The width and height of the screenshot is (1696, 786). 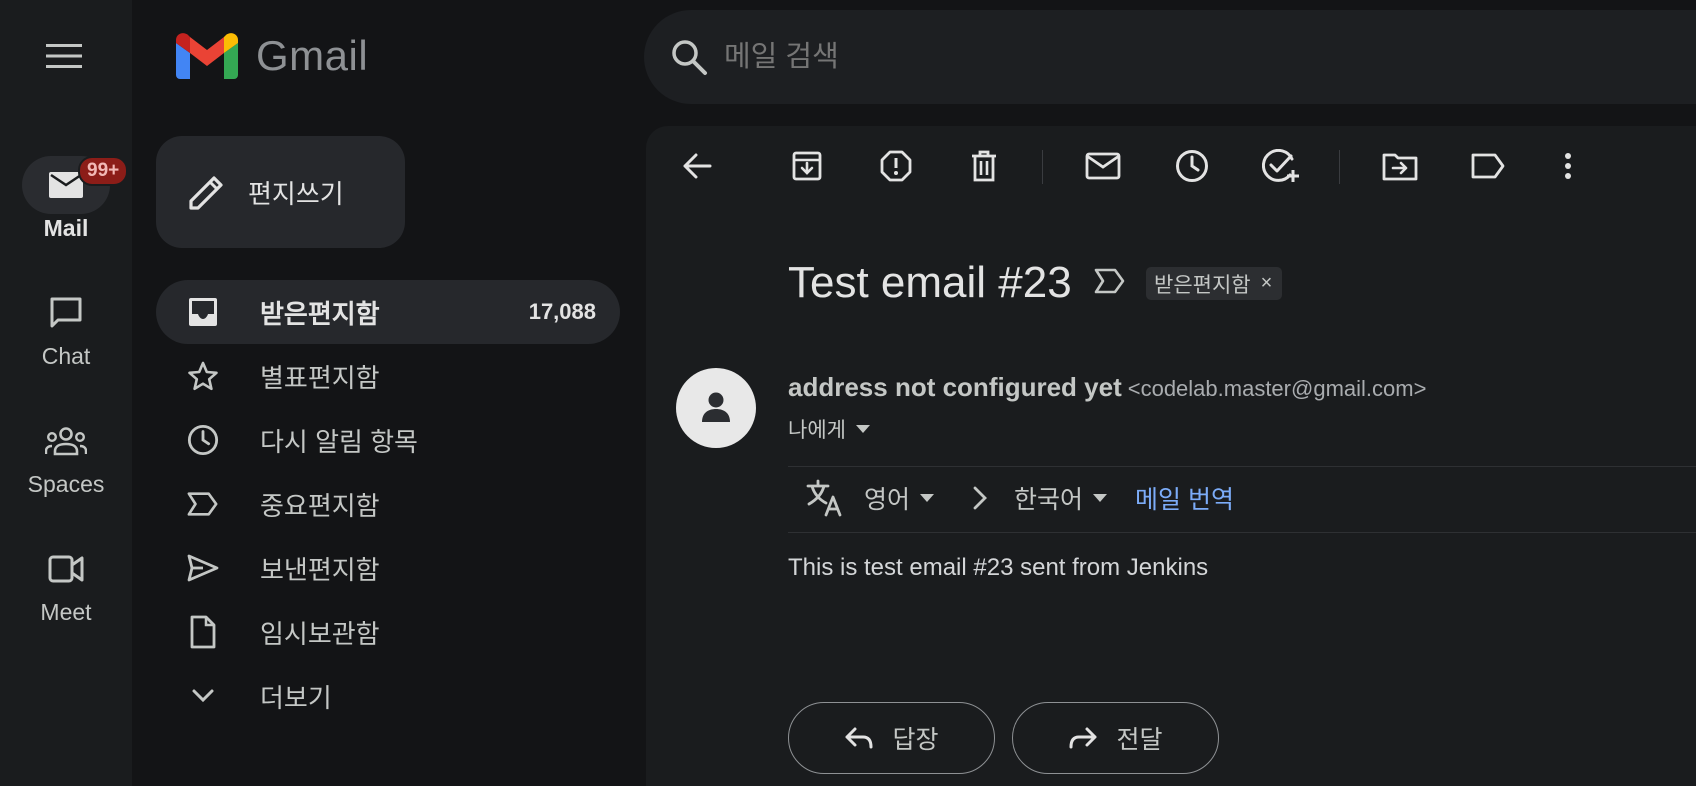 What do you see at coordinates (998, 567) in the screenshot?
I see `email-body: This is test email #23 sent from Jenkins` at bounding box center [998, 567].